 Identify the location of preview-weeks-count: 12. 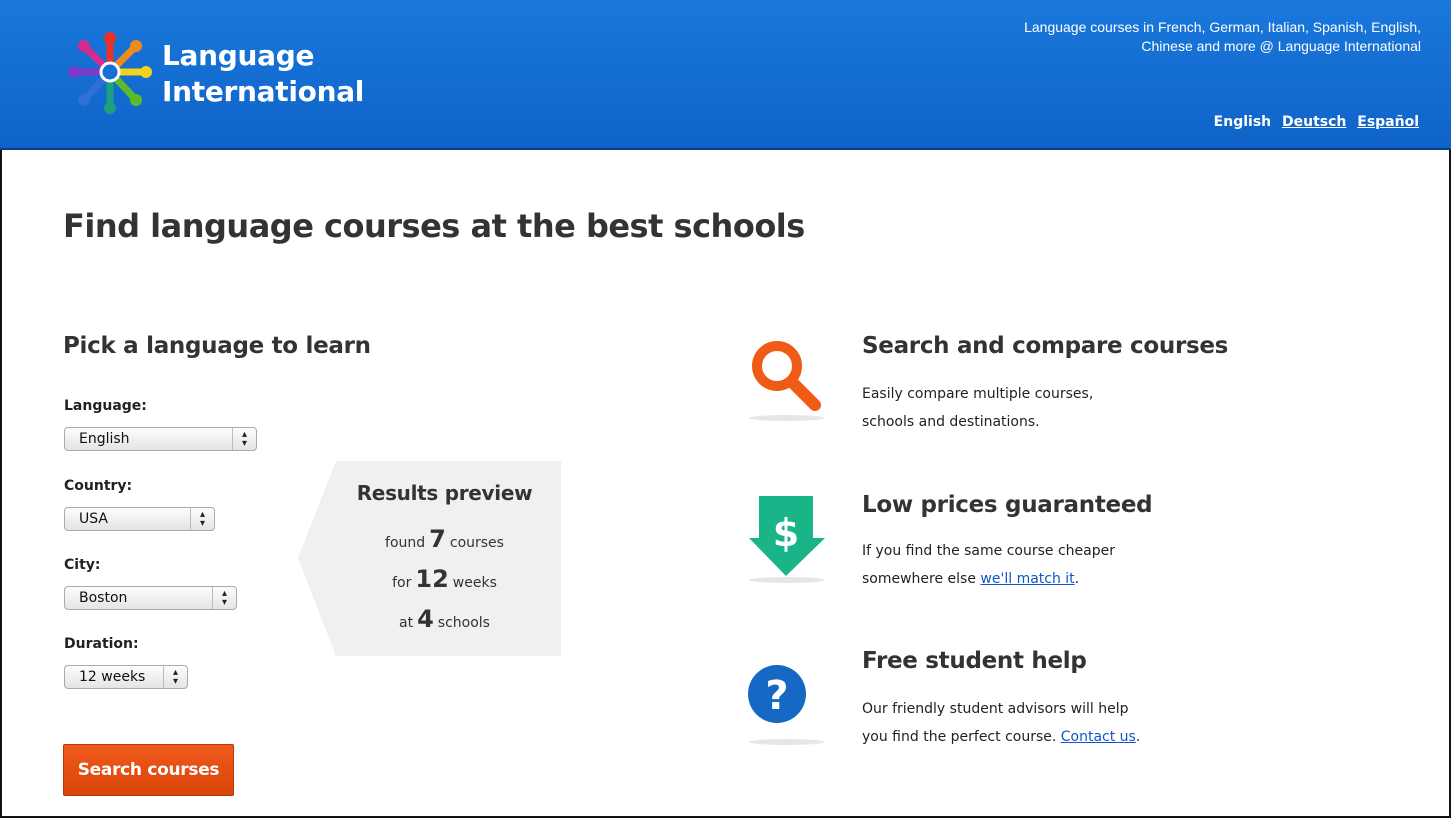
(432, 579).